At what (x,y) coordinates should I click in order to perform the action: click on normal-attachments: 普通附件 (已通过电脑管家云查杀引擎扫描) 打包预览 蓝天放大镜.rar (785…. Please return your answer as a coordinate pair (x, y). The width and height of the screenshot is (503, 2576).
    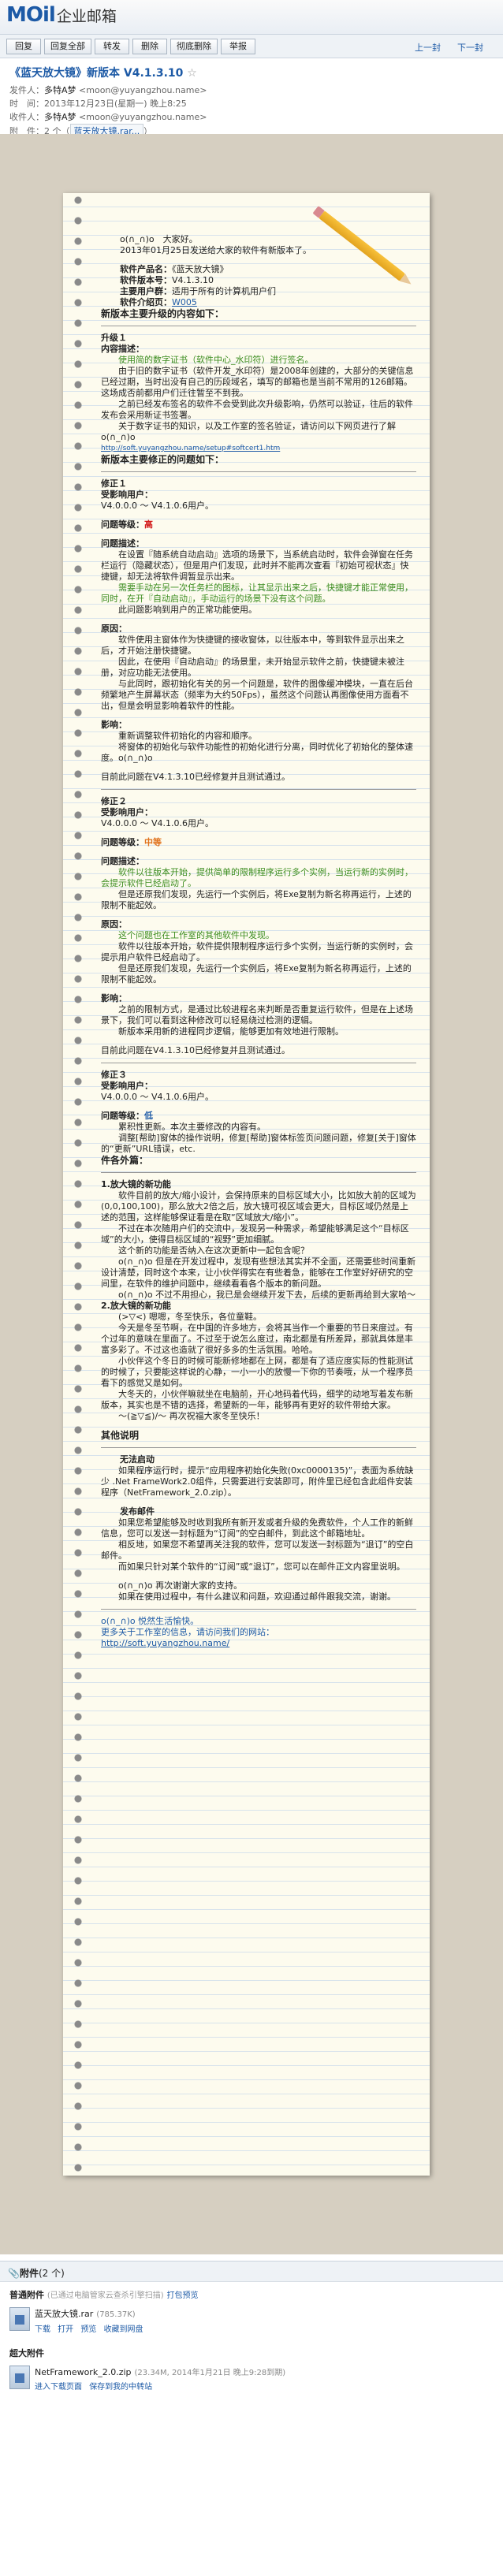
    Looking at the image, I should click on (251, 2311).